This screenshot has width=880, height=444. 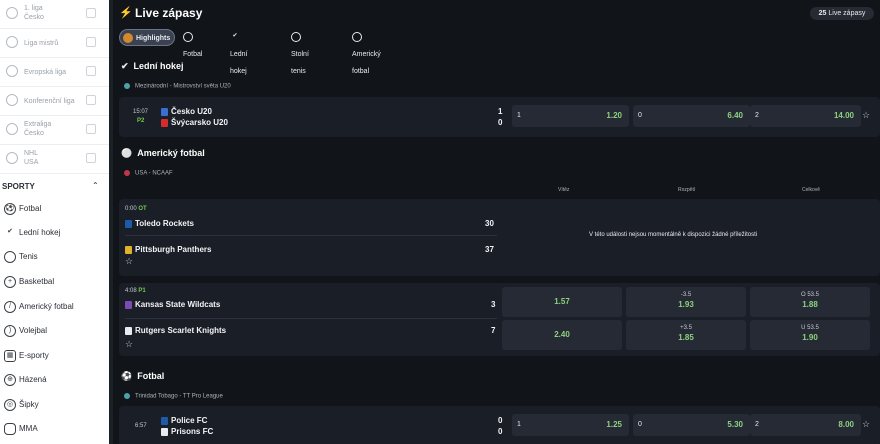 What do you see at coordinates (810, 337) in the screenshot?
I see `odds-value: 1.90` at bounding box center [810, 337].